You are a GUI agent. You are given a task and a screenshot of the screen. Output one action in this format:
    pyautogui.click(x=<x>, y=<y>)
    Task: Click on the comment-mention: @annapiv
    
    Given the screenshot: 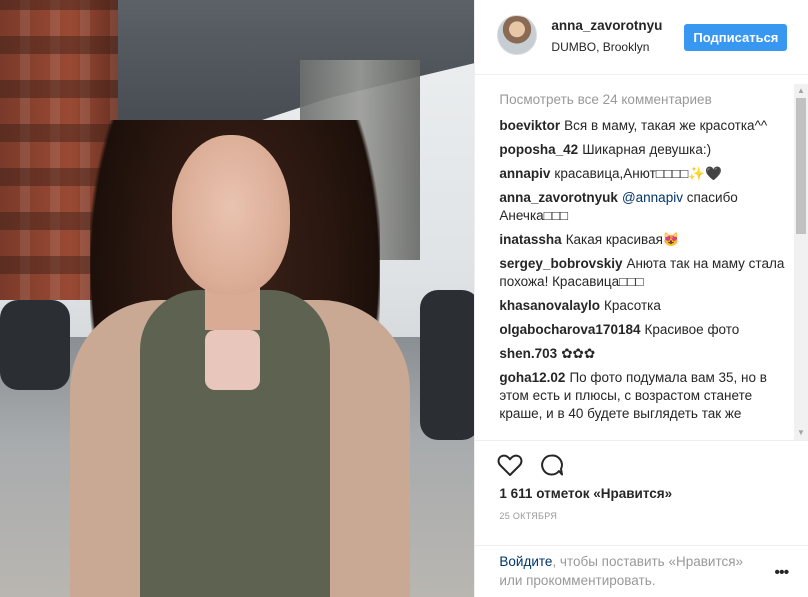 What is the action you would take?
    pyautogui.click(x=652, y=197)
    